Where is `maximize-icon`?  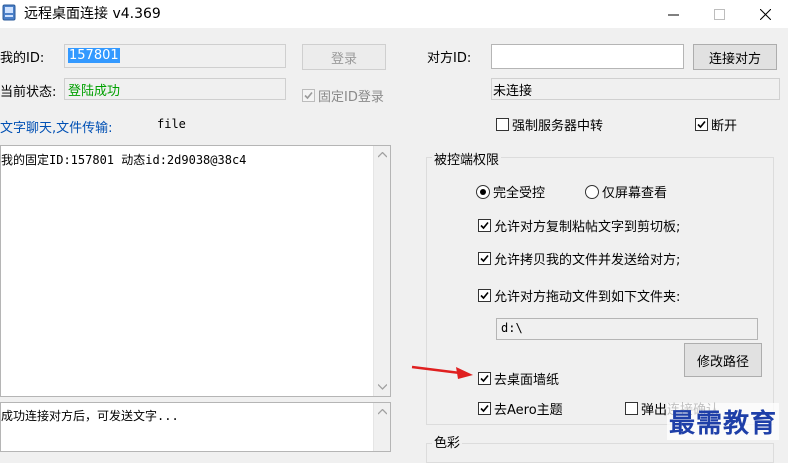 maximize-icon is located at coordinates (719, 14).